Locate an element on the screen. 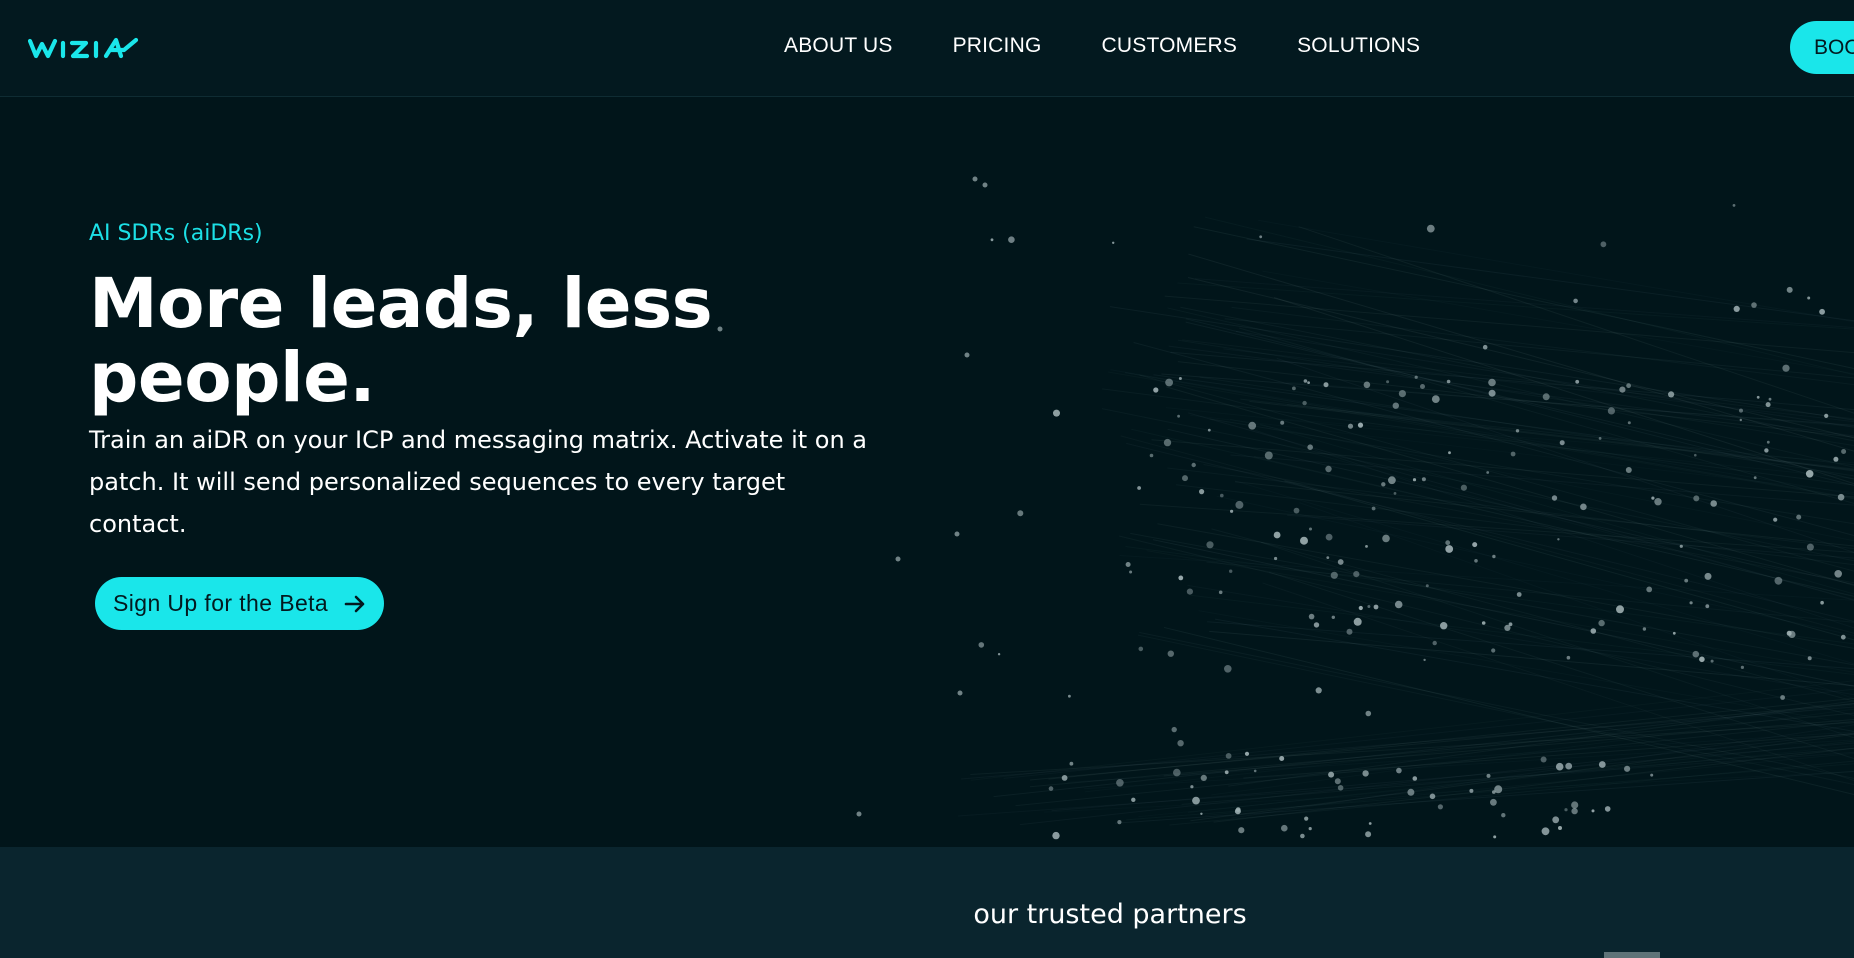  partner-logo is located at coordinates (1632, 955).